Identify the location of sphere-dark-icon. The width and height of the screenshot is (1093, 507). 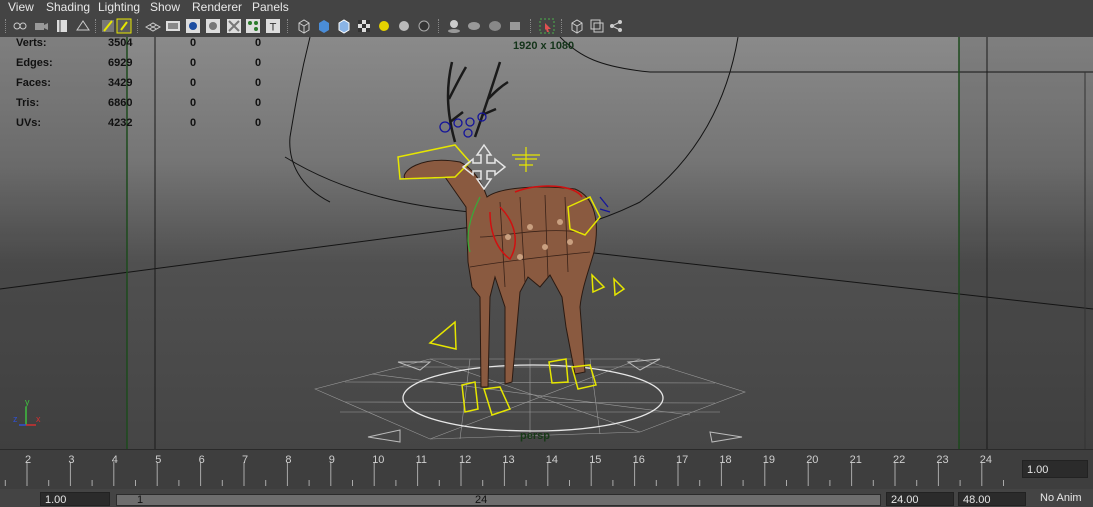
(474, 26).